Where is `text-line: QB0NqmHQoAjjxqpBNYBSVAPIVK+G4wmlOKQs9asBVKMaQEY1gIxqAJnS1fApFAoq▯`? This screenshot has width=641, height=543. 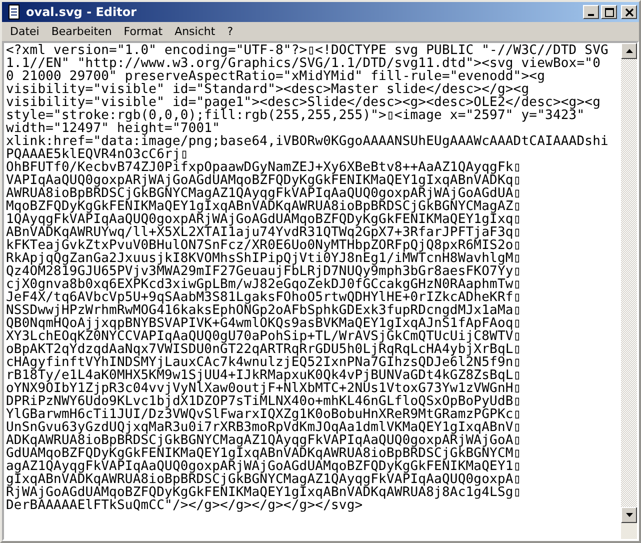 text-line: QB0NqmHQoAjjxqpBNYBSVAPIVK+G4wmlOKQs9asBVKMaQEY1gIxqAJnS1fApFAoq▯ is located at coordinates (264, 323).